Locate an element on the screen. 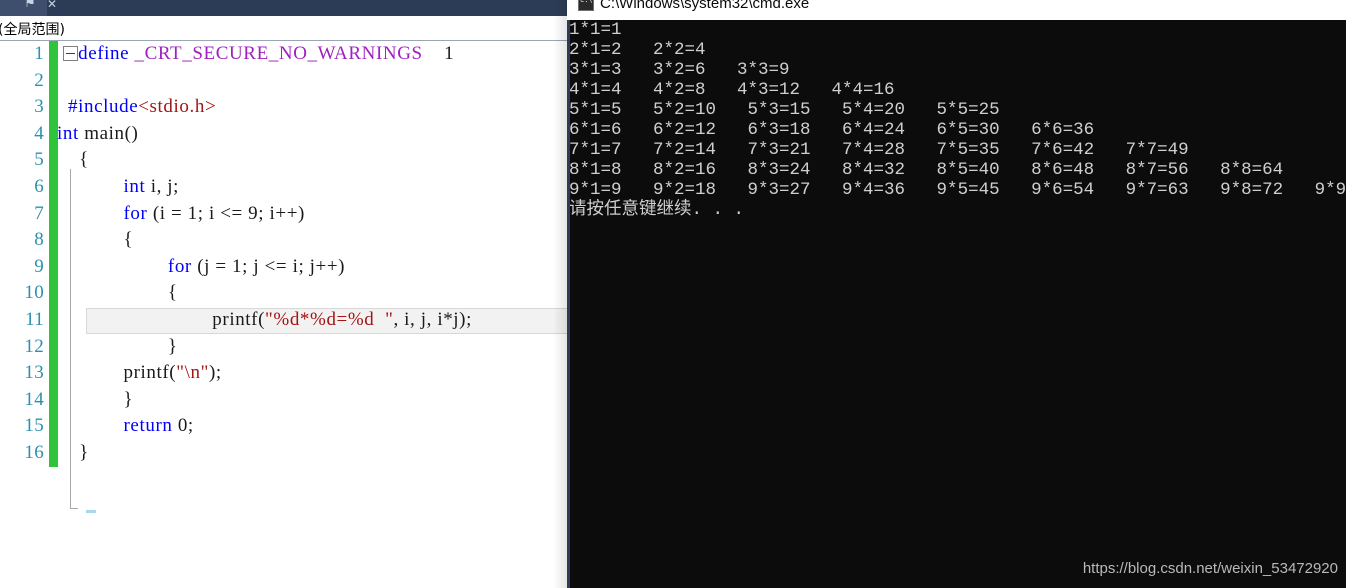 The width and height of the screenshot is (1346, 588). scope-dropdown: (全局范围) is located at coordinates (283, 28).